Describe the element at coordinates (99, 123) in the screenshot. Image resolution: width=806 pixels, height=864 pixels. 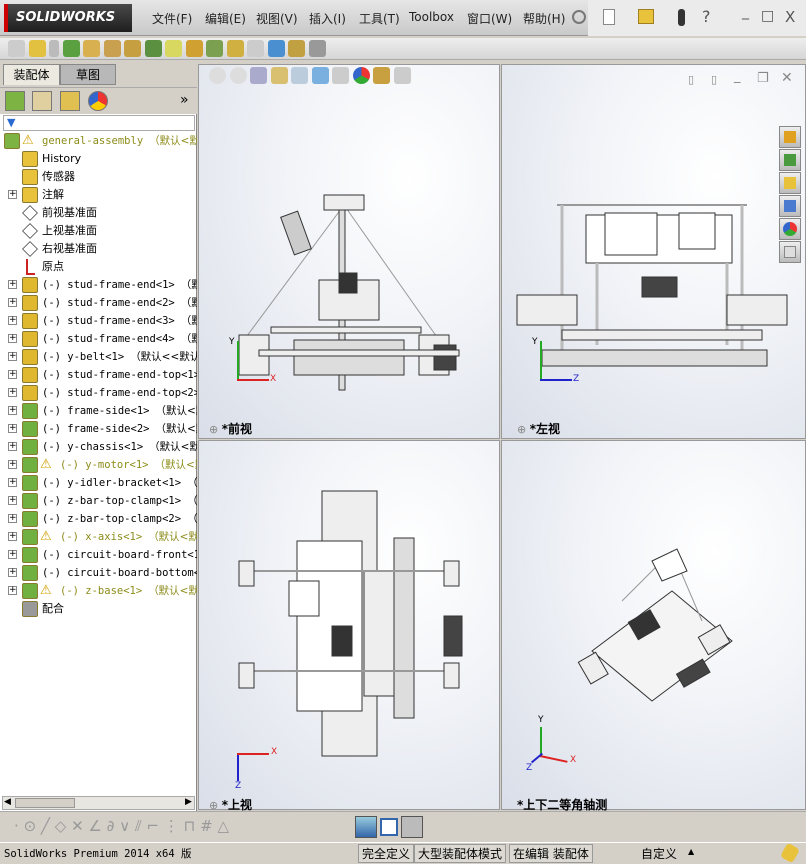
I see `filter-field: ▼` at that location.